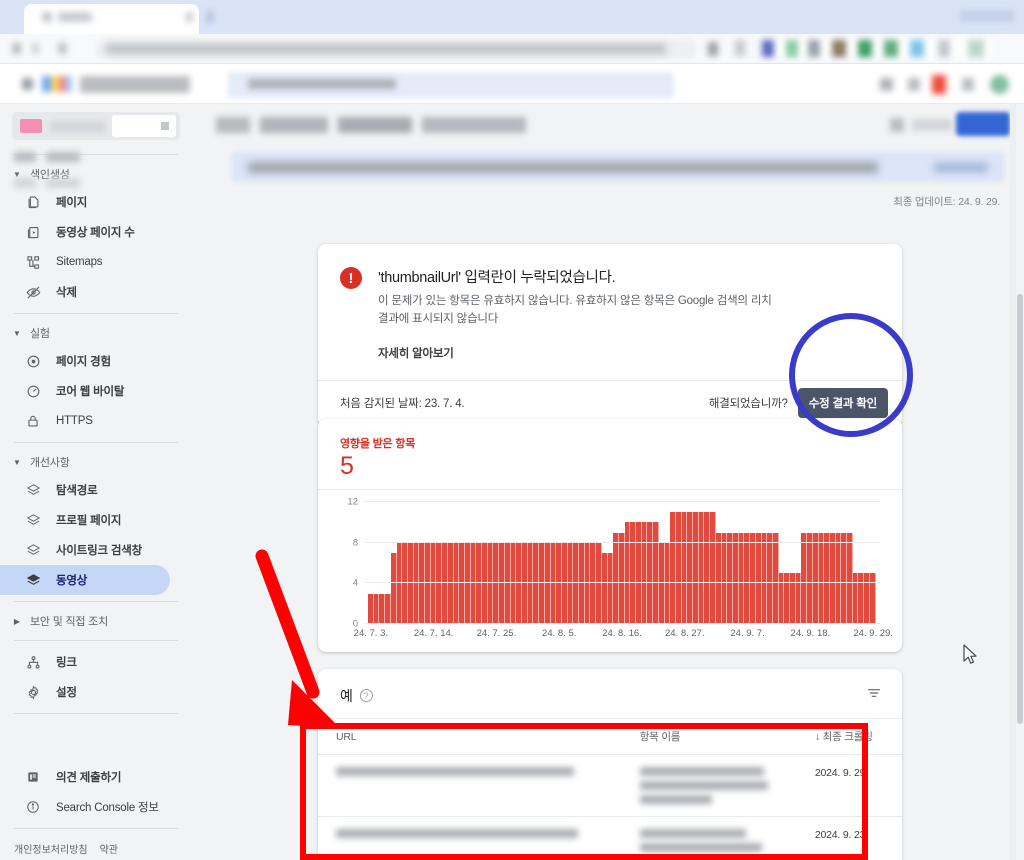 This screenshot has width=1024, height=860. Describe the element at coordinates (873, 633) in the screenshot. I see `x-axis-tick: 24. 9. 29.` at that location.